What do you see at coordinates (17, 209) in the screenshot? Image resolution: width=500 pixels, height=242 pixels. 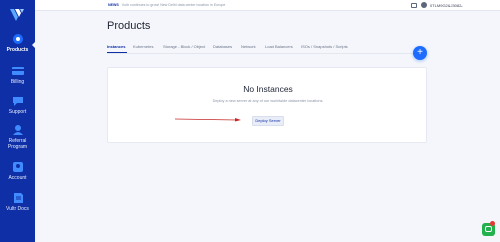 I see `sidebar-item-label: Vultr Docs` at bounding box center [17, 209].